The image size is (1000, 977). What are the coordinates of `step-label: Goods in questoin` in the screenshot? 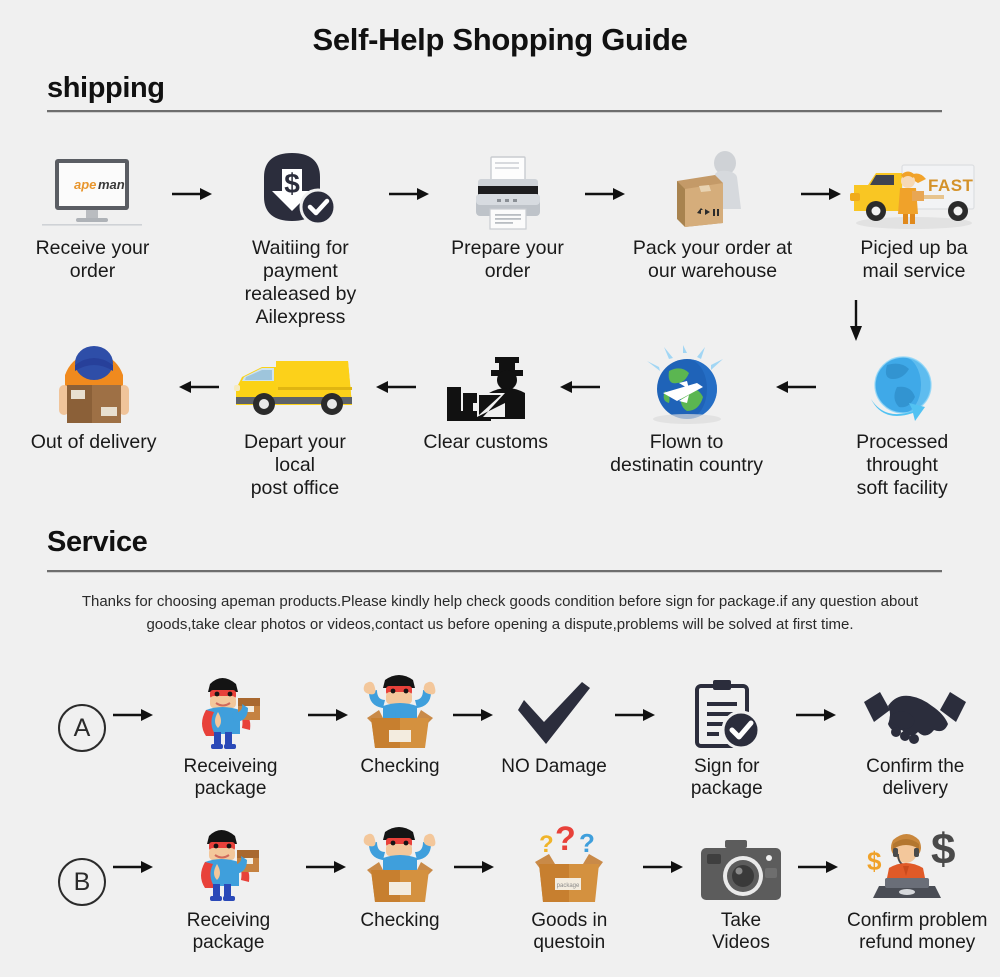 It's located at (569, 932).